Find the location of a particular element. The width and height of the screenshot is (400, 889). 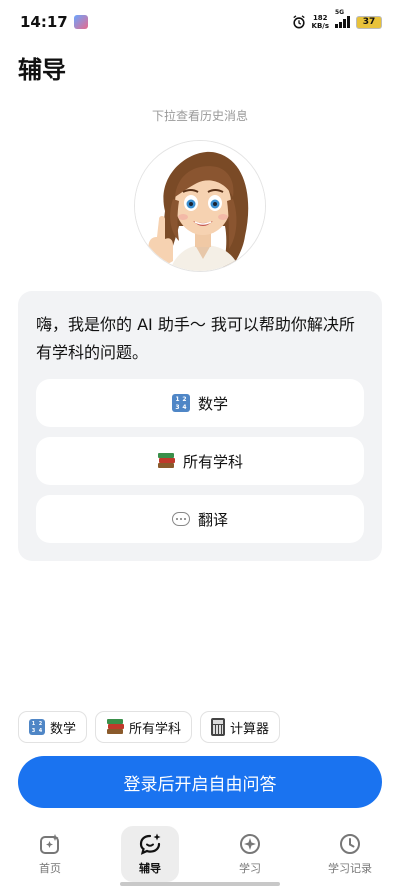

bottom-tab-bar: 首页 辅导 学习 学习记录 is located at coordinates (200, 854).